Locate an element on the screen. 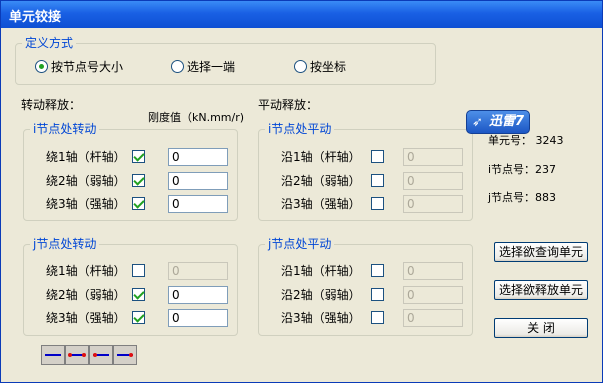 Image resolution: width=603 pixels, height=383 pixels. i-trans-axis3-value: 0 is located at coordinates (433, 204).